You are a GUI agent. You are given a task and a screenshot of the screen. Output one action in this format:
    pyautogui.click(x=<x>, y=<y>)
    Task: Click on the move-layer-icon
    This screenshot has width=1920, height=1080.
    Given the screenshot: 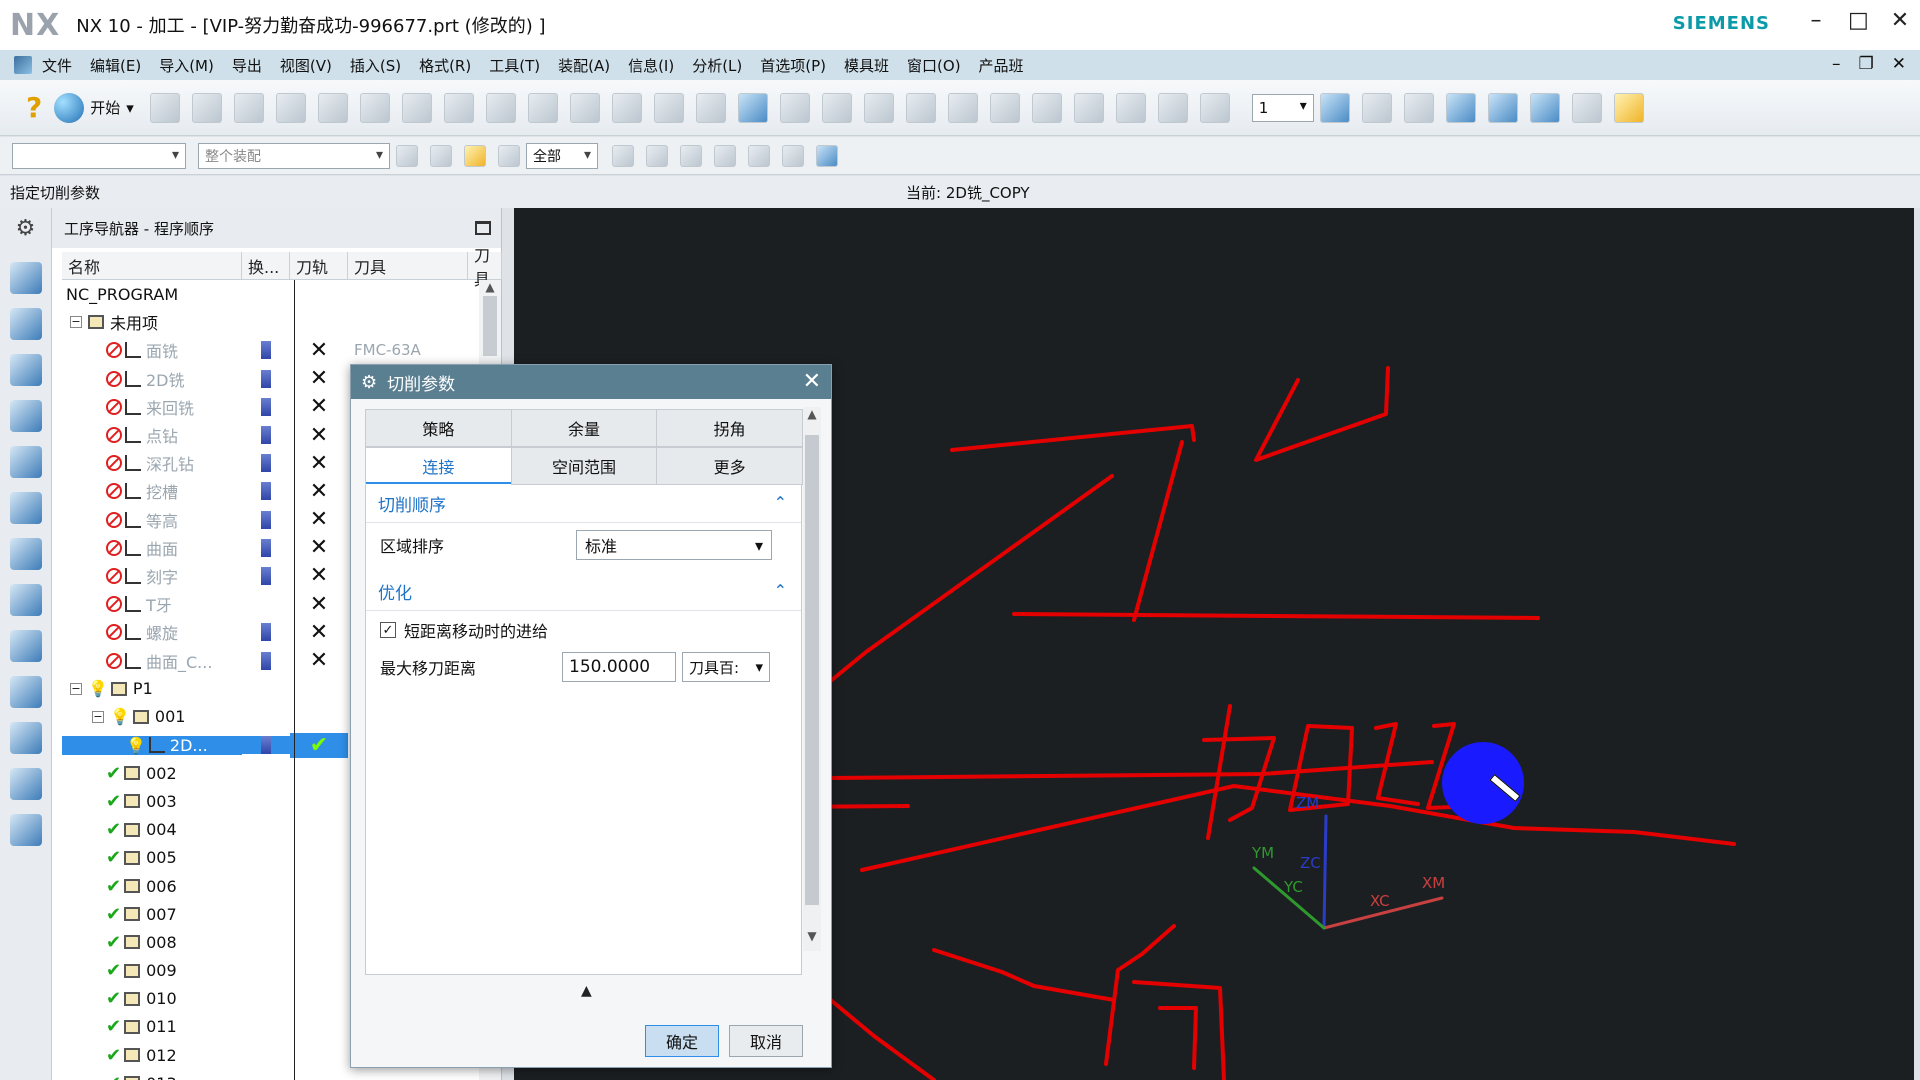 What is the action you would take?
    pyautogui.click(x=1376, y=107)
    